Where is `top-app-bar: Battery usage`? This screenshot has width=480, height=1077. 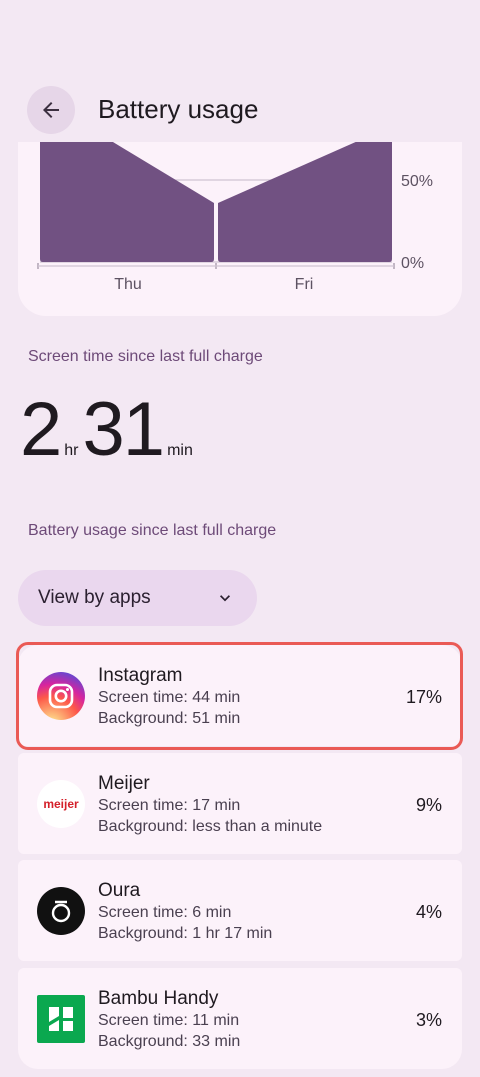
top-app-bar: Battery usage is located at coordinates (240, 110).